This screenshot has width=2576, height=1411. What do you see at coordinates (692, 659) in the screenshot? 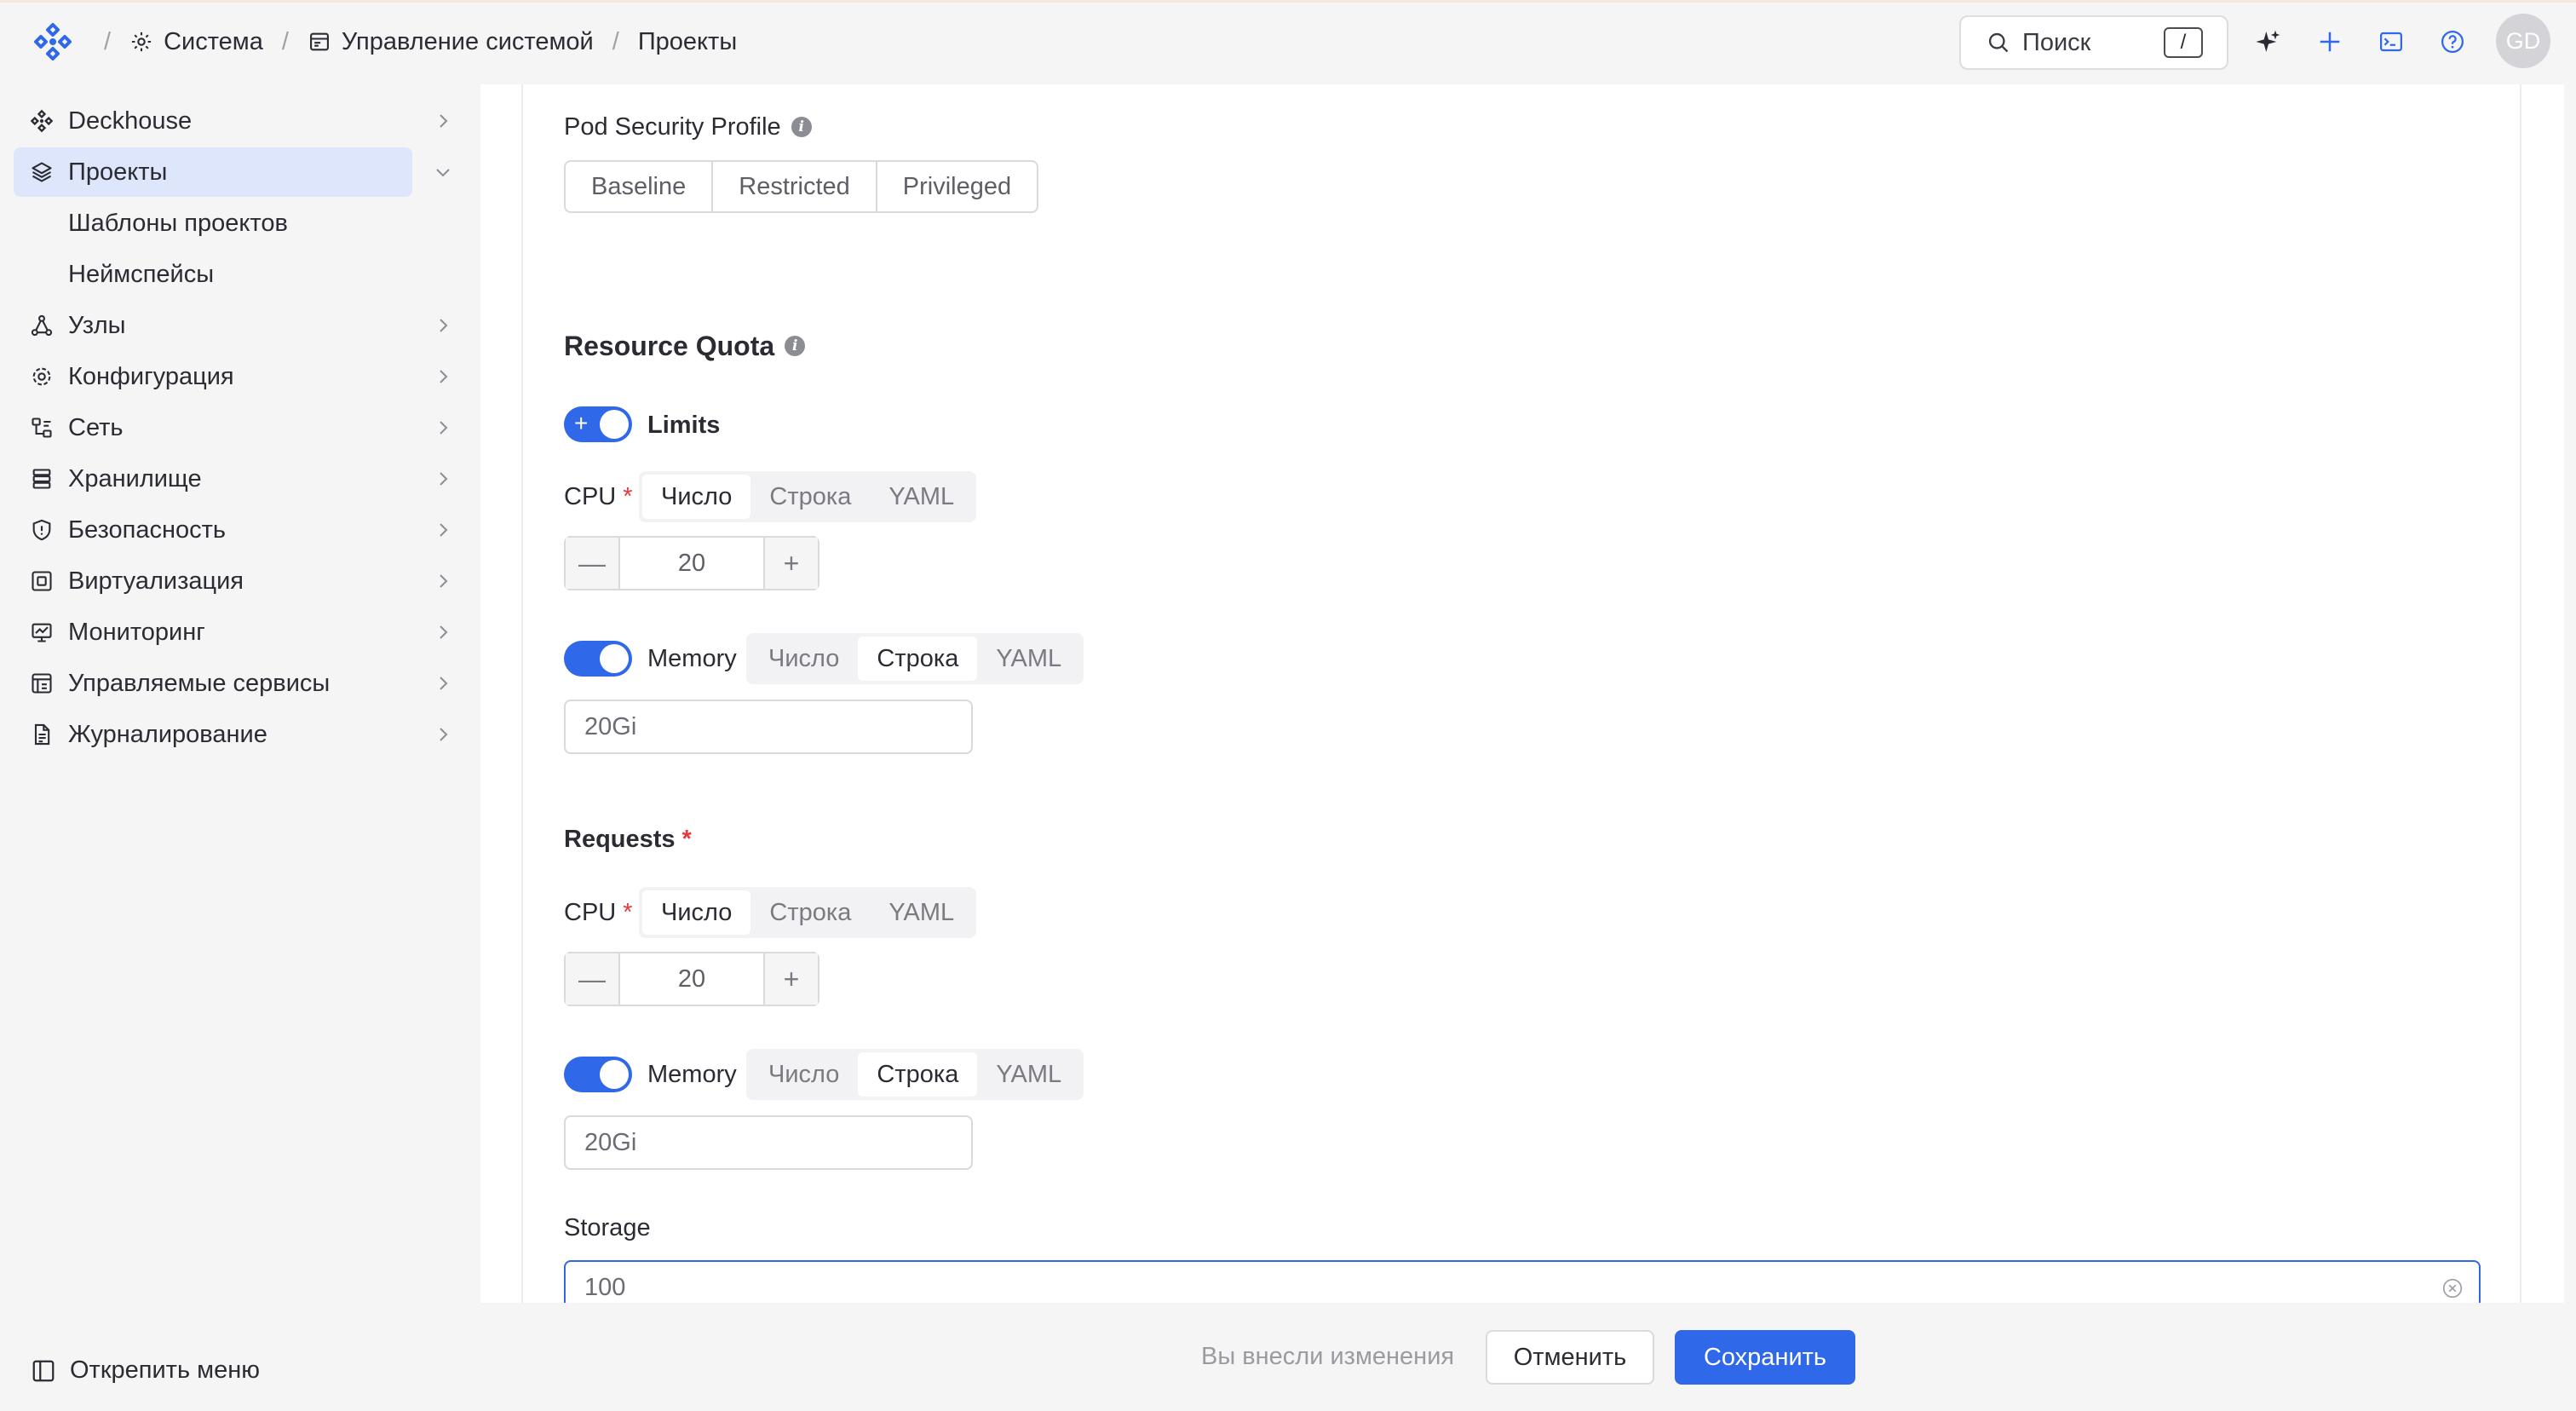
I see `limits-memory-label: Memory` at bounding box center [692, 659].